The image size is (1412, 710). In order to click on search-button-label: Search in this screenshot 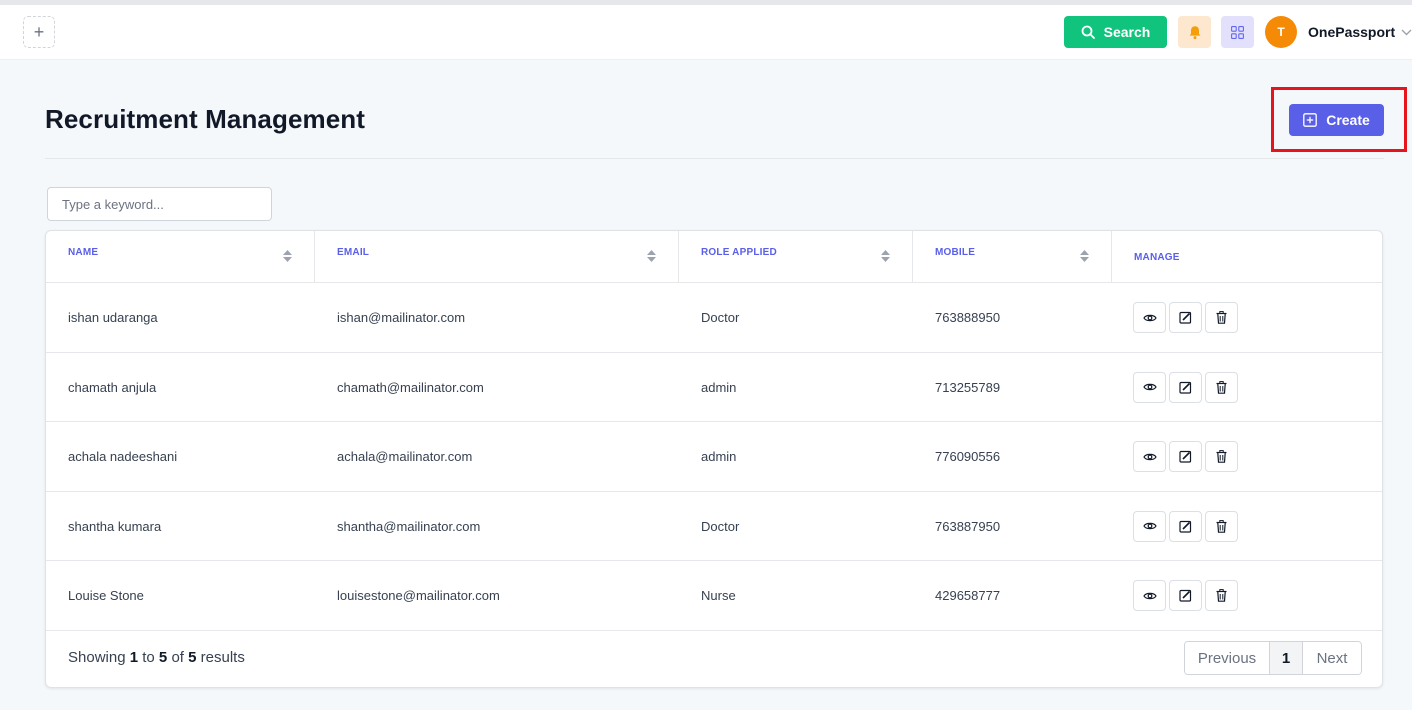, I will do `click(1127, 32)`.